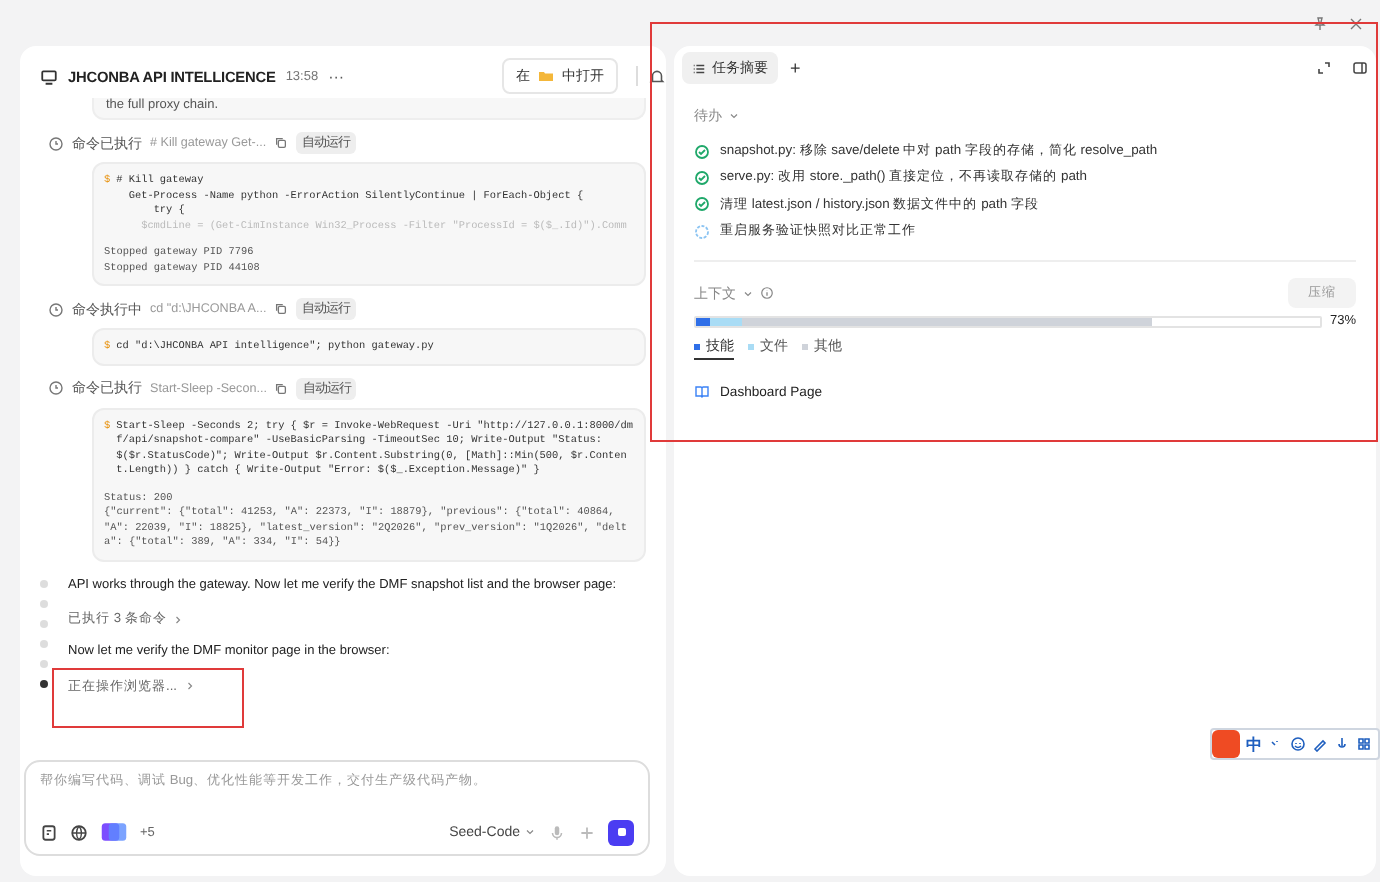  Describe the element at coordinates (1360, 68) in the screenshot. I see `sidebar-icon` at that location.